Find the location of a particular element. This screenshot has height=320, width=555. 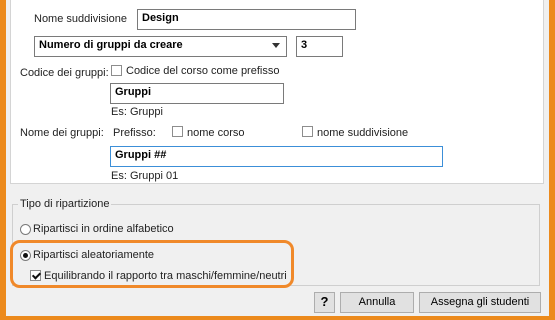

group-names-input: Gruppi ## is located at coordinates (276, 156).